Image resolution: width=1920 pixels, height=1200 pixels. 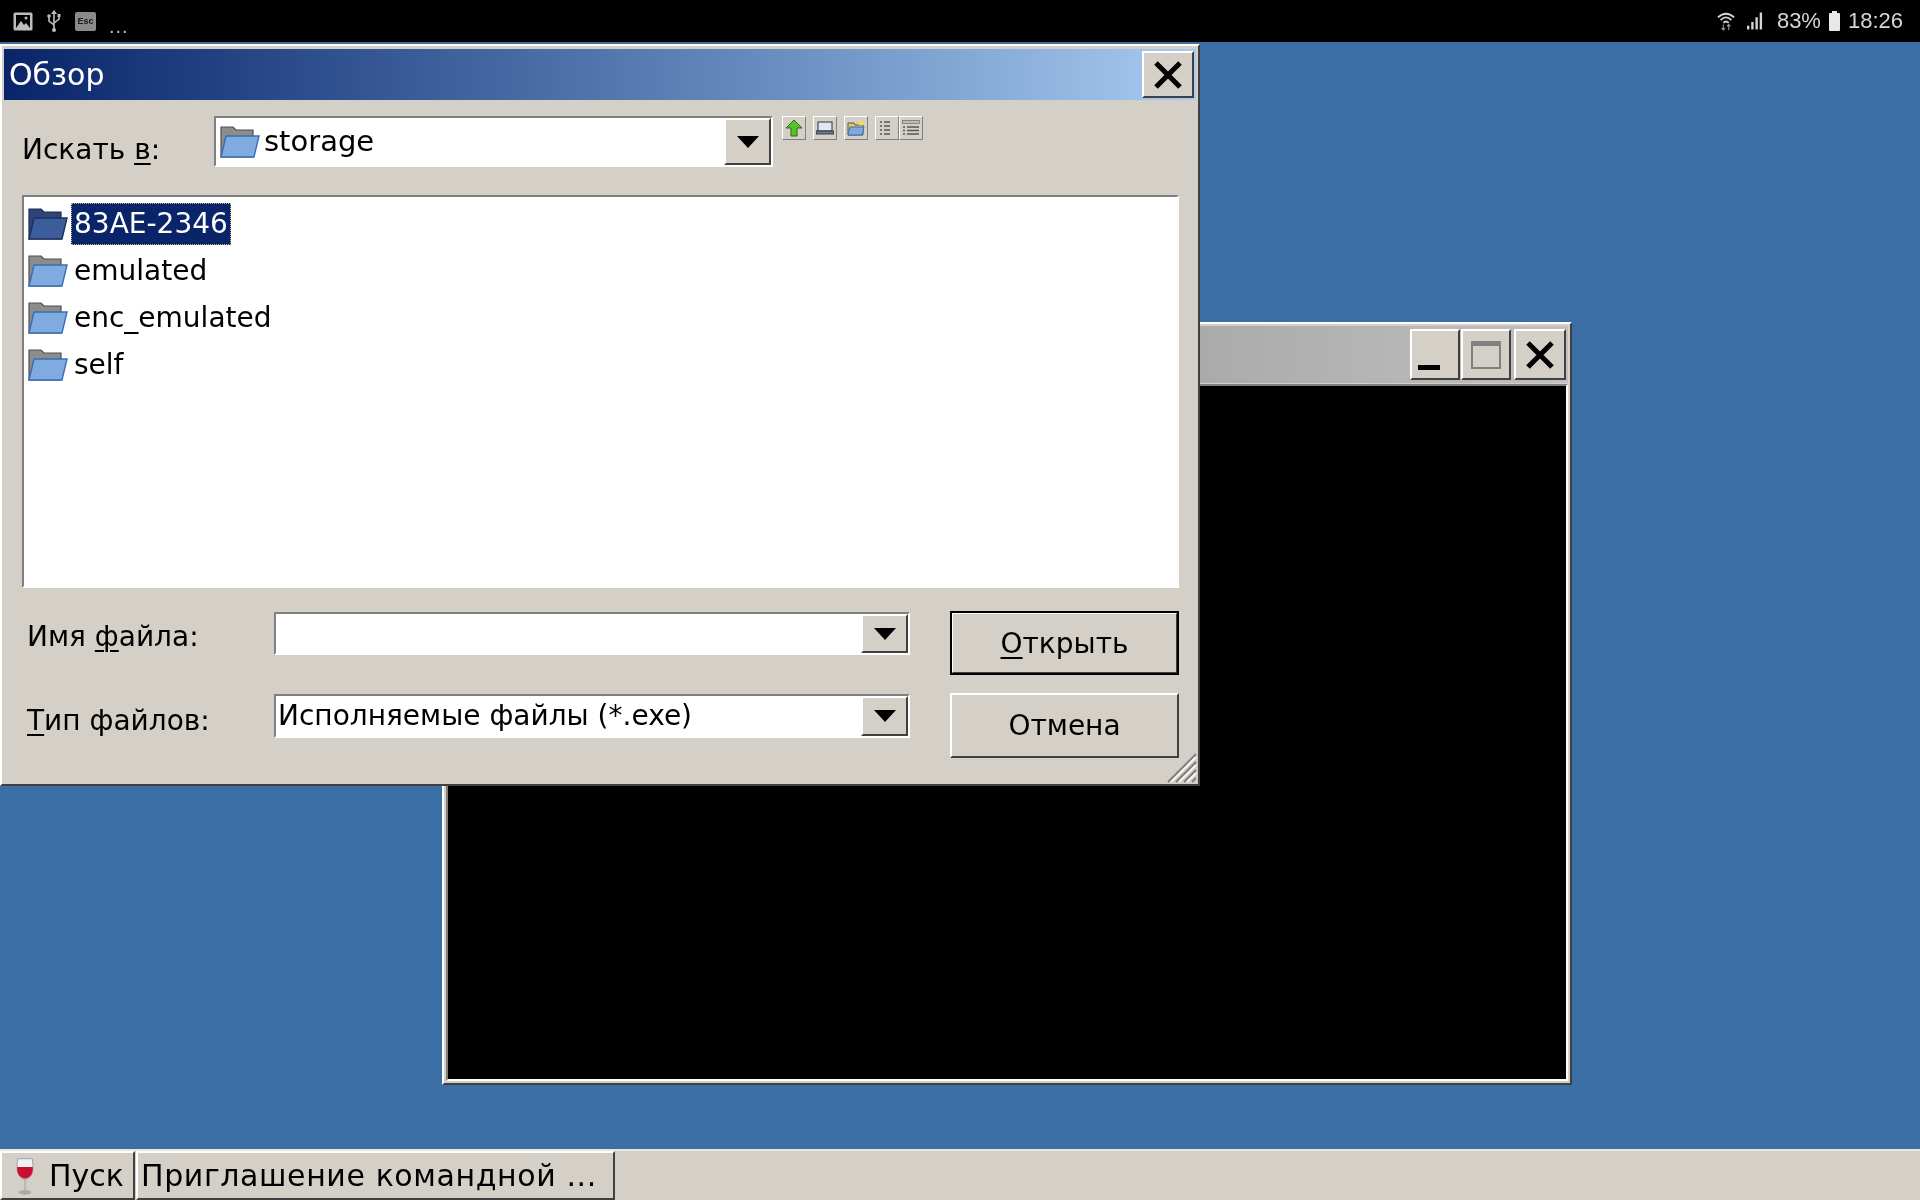 What do you see at coordinates (113, 636) in the screenshot?
I see `file-name-label: Имя файла:` at bounding box center [113, 636].